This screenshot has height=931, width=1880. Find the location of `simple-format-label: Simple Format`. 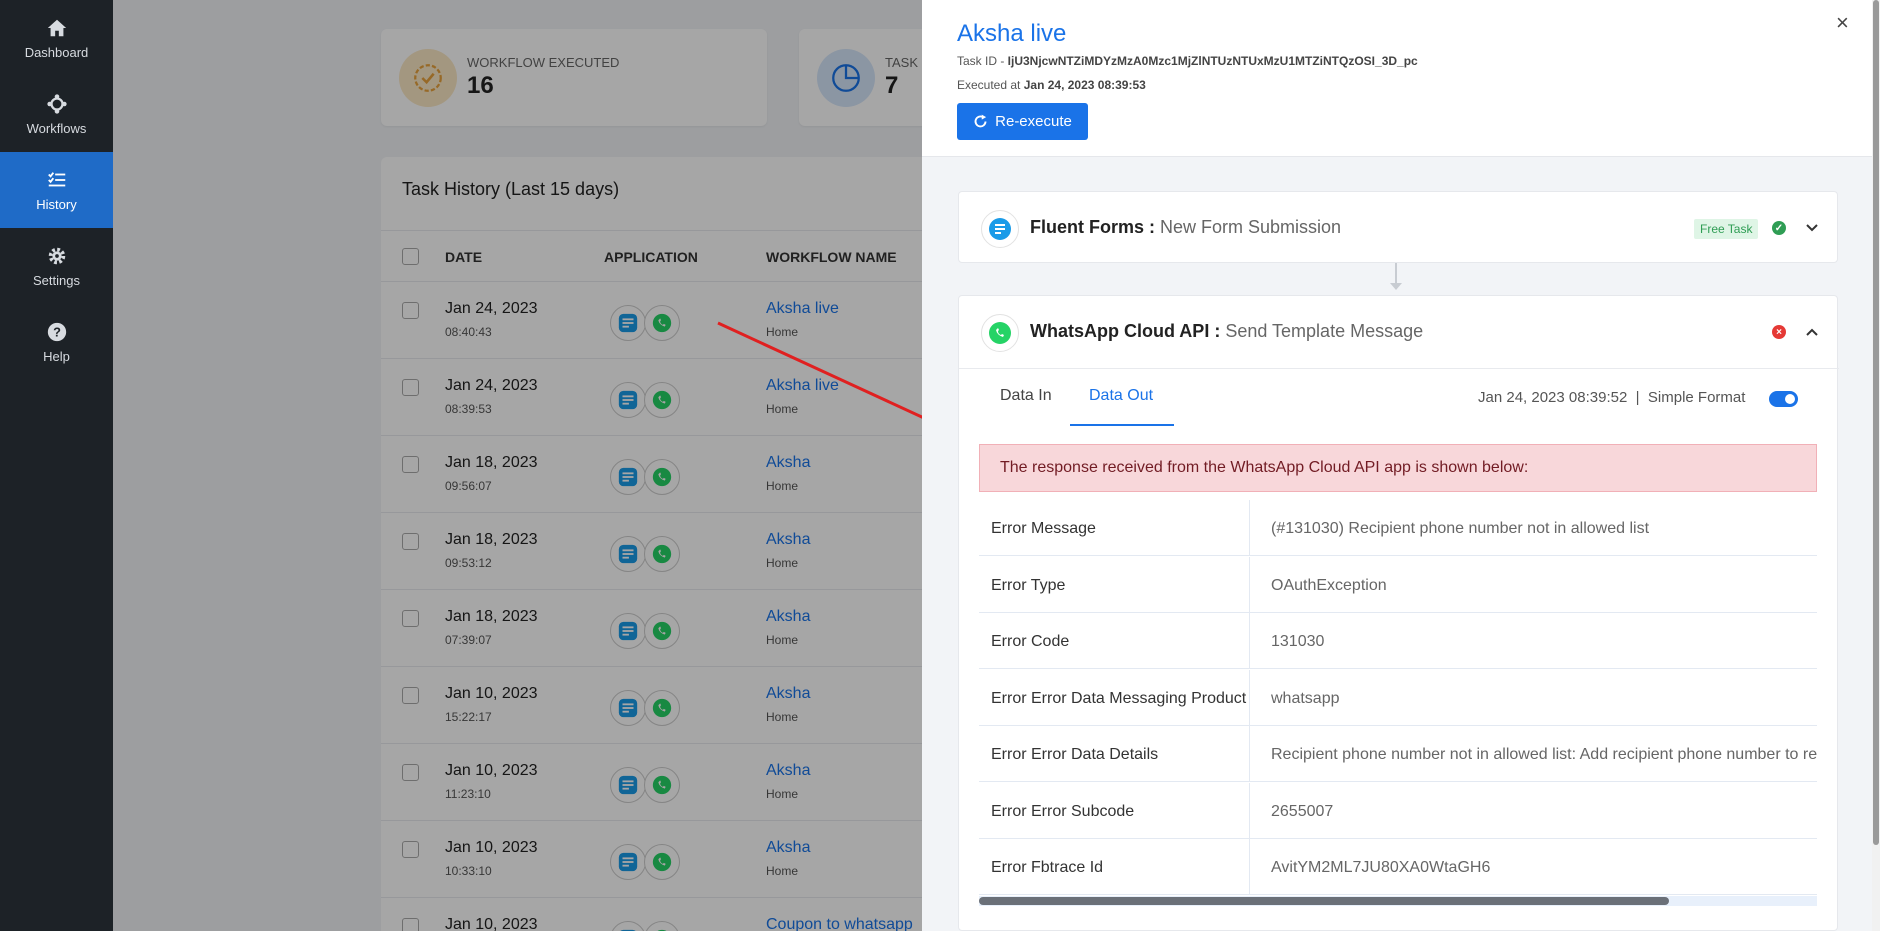

simple-format-label: Simple Format is located at coordinates (1696, 397).